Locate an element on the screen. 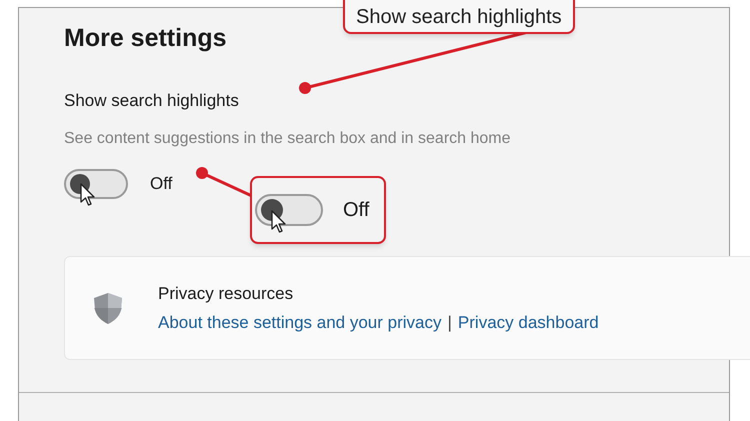 The width and height of the screenshot is (750, 421). toggle-switch is located at coordinates (289, 210).